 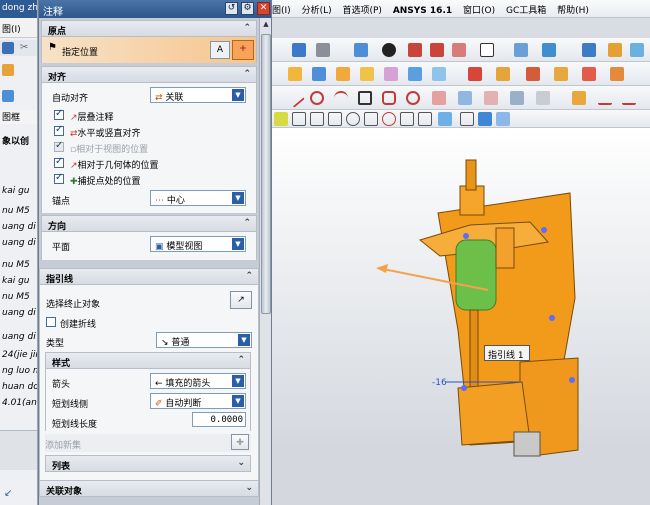 What do you see at coordinates (382, 268) in the screenshot?
I see `leader-arrowhead` at bounding box center [382, 268].